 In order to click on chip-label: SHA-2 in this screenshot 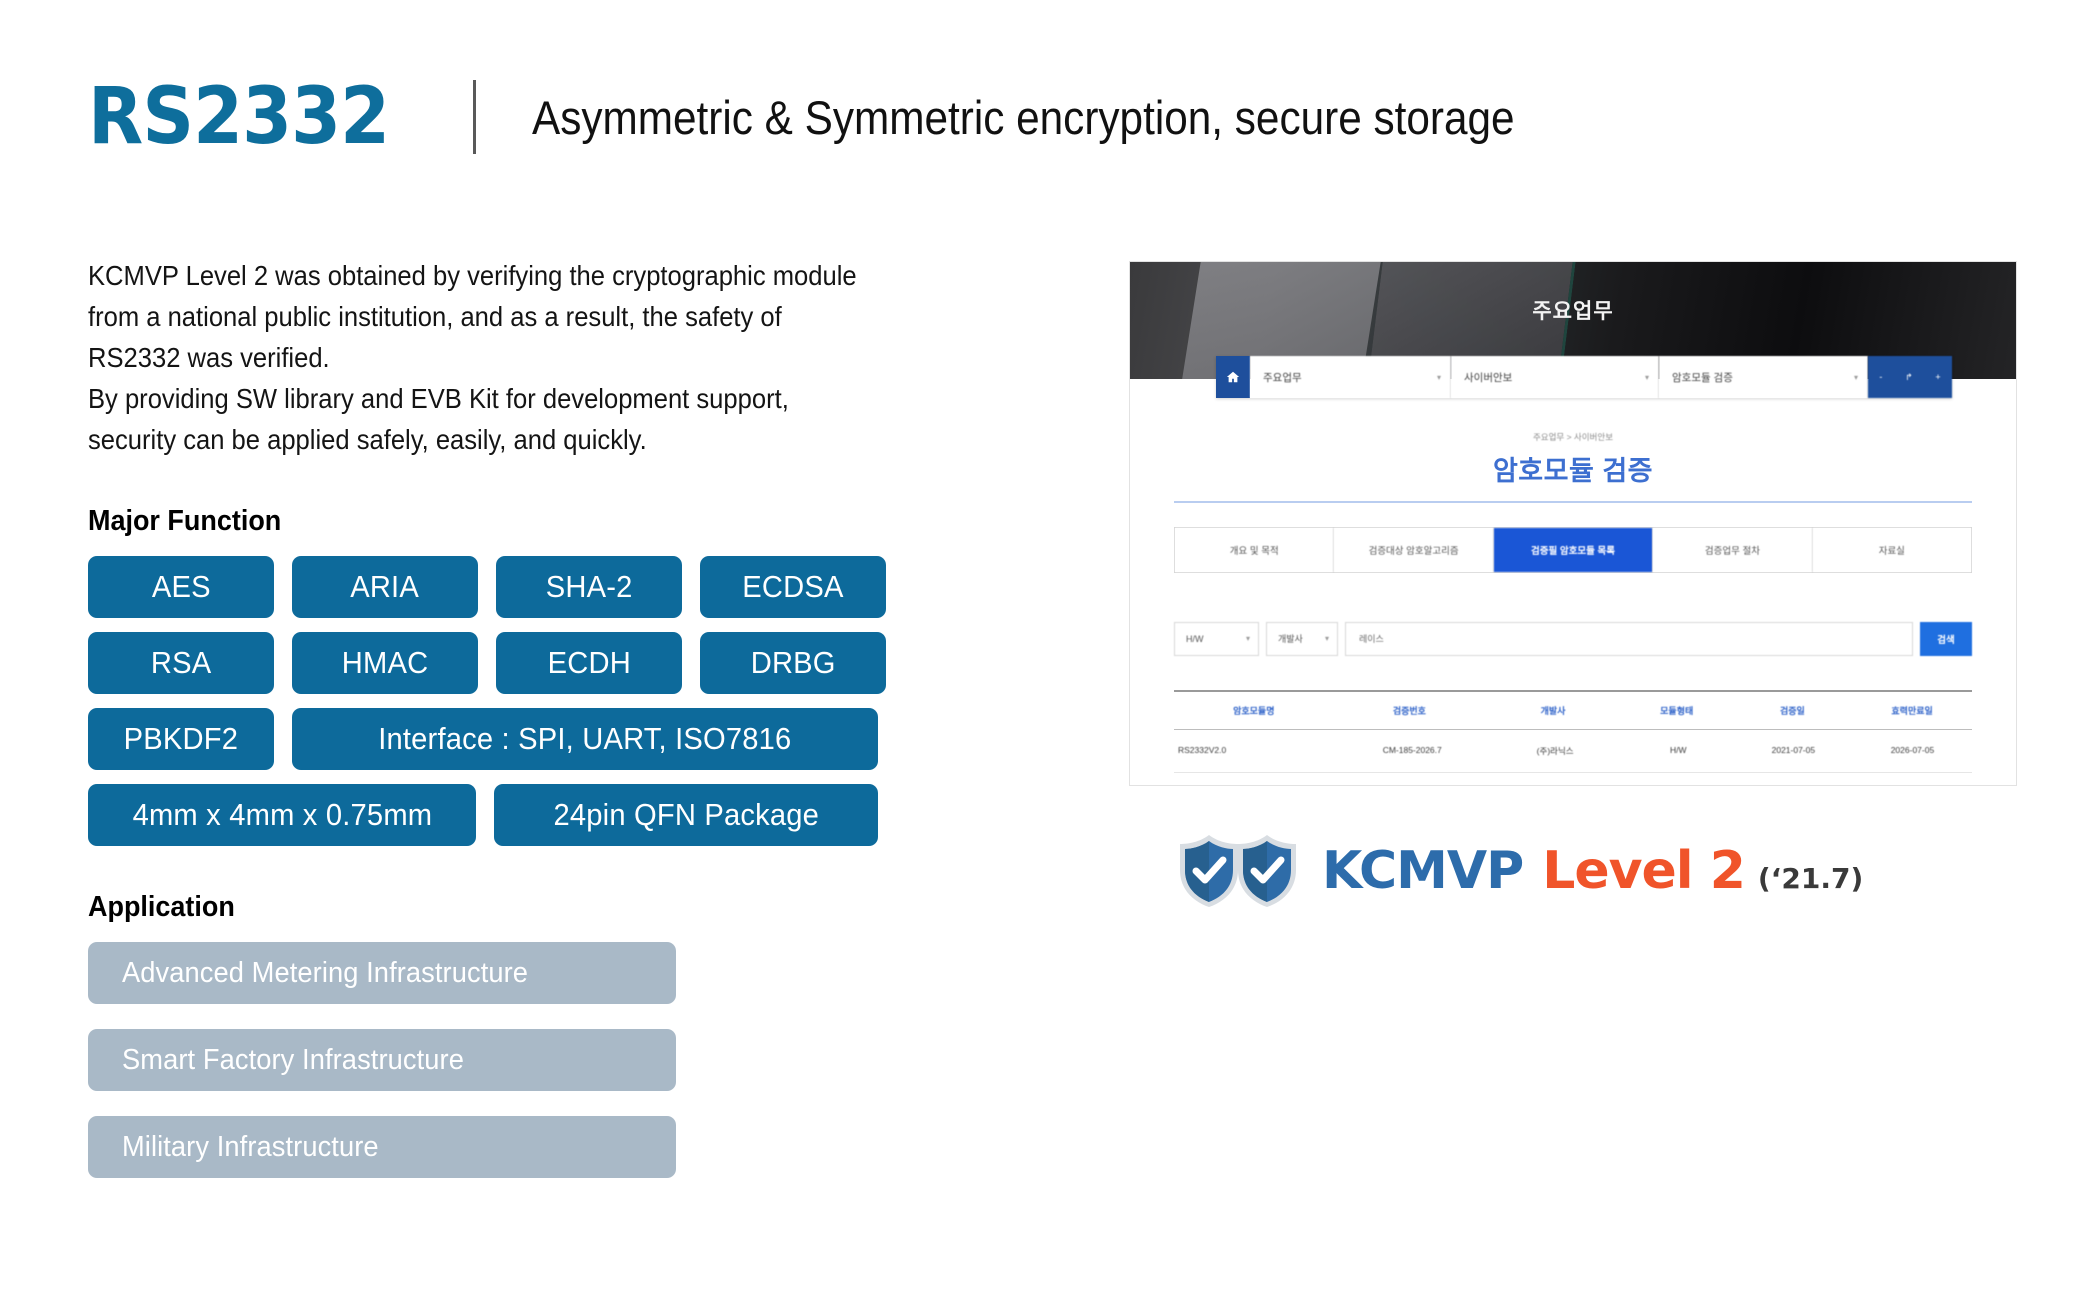, I will do `click(589, 586)`.